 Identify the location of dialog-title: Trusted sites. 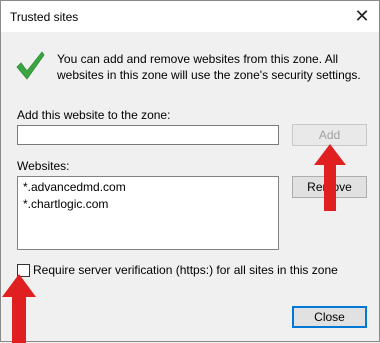
(44, 17).